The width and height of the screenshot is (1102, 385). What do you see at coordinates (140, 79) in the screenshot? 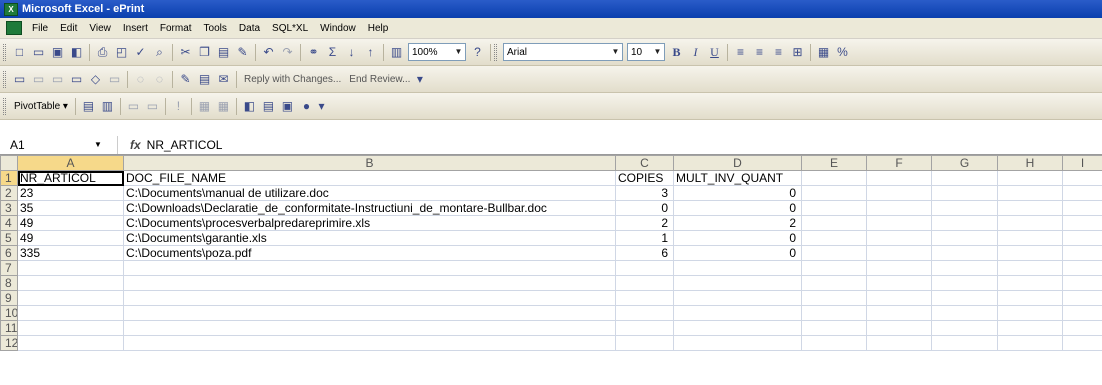
I see `delete-comment-icon: ◌` at bounding box center [140, 79].